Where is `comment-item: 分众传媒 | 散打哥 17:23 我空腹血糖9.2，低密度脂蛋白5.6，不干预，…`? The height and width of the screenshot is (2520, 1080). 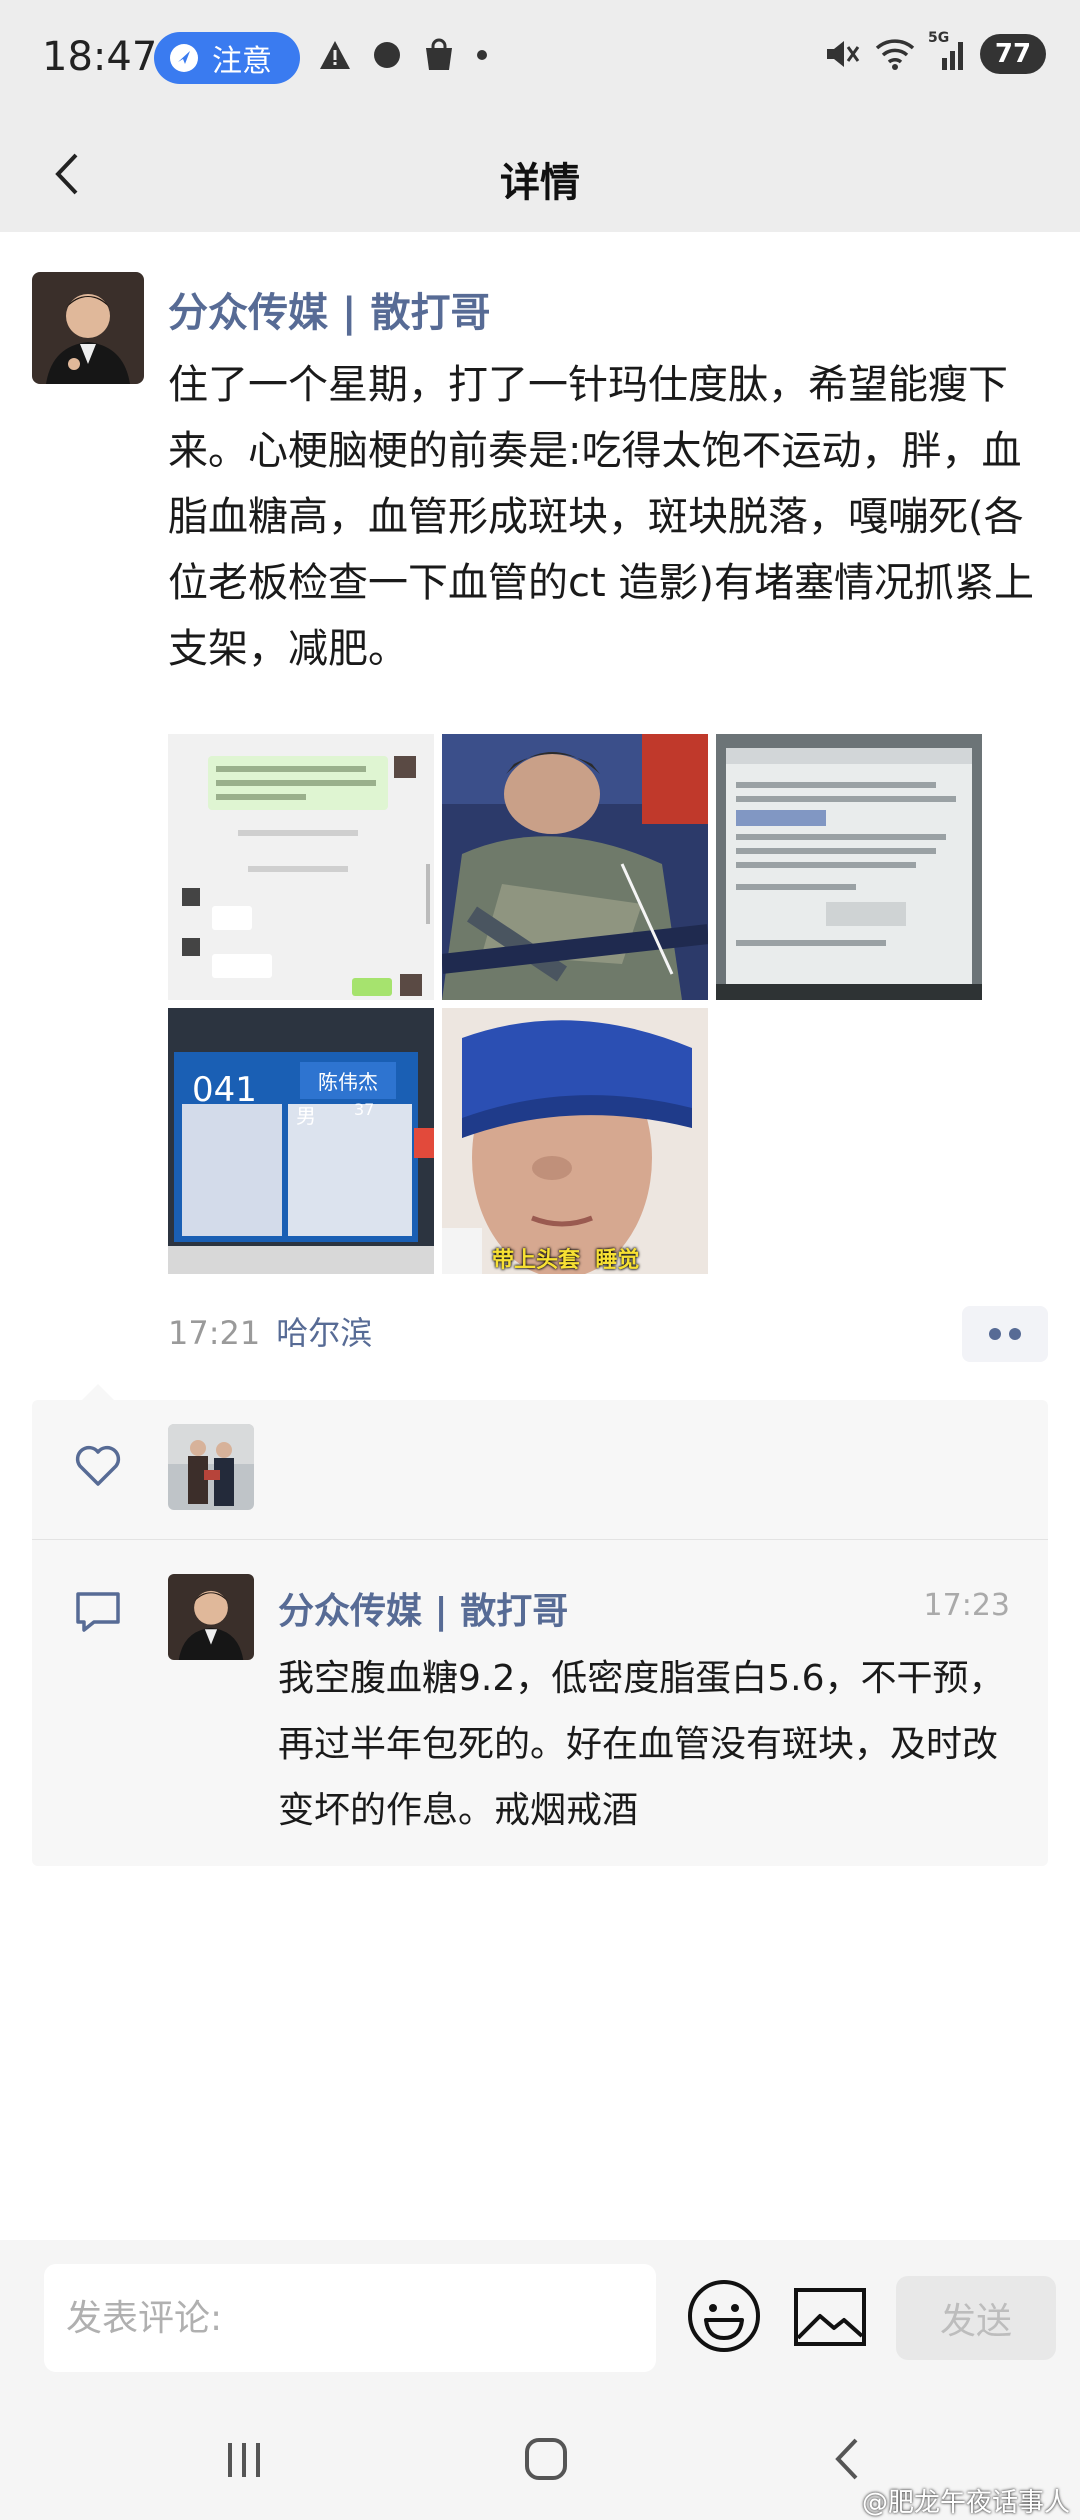
comment-item: 分众传媒 | 散打哥 17:23 我空腹血糖9.2，低密度脂蛋白5.6，不干预，… is located at coordinates (540, 1704).